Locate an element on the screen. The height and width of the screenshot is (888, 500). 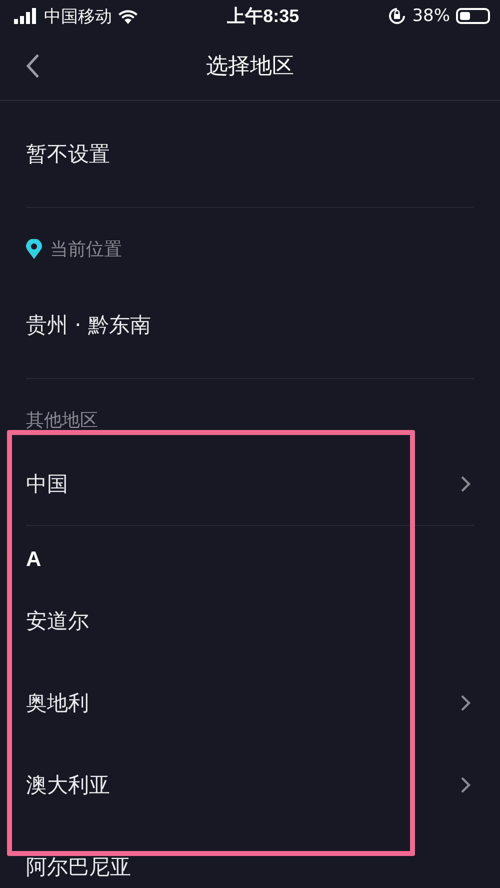
status-time: 上午8:35 is located at coordinates (263, 16).